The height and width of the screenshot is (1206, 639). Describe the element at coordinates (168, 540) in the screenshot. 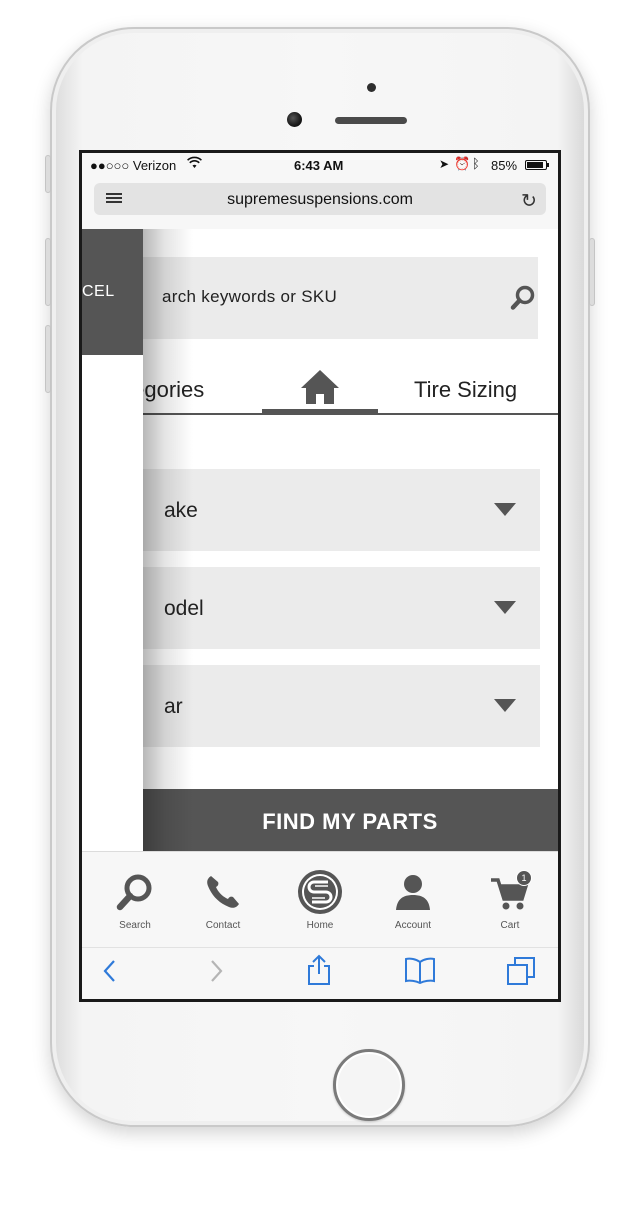

I see `side-panel-shadow` at that location.